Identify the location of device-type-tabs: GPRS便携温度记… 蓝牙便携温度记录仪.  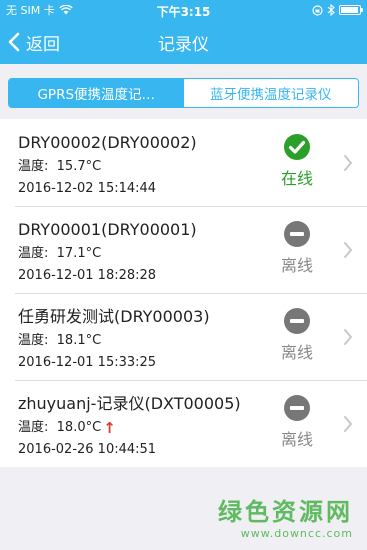
(183, 93).